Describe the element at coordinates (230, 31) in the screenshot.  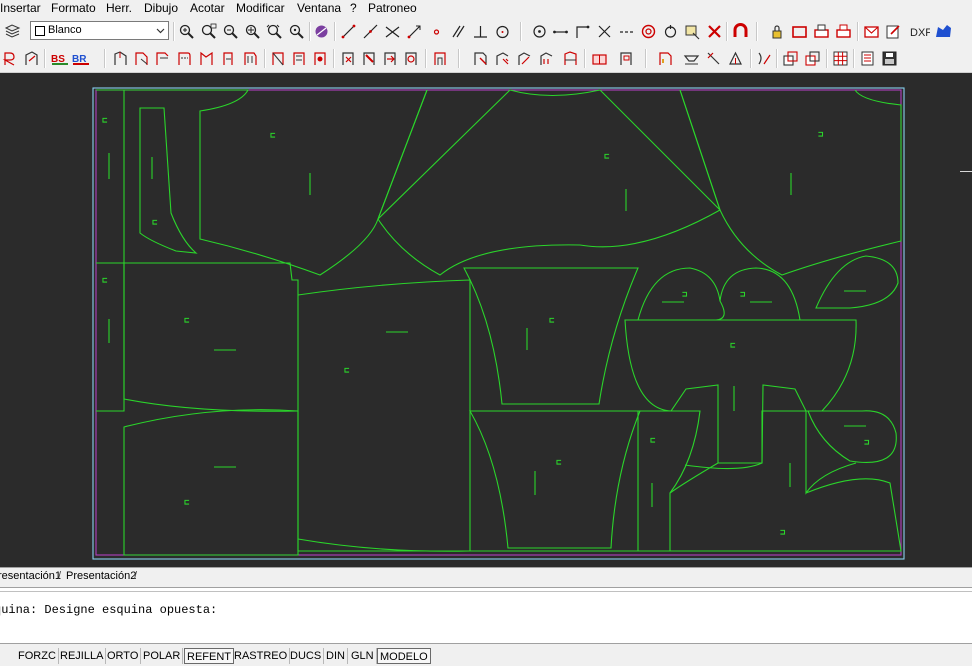
I see `zoom-previous-icon` at that location.